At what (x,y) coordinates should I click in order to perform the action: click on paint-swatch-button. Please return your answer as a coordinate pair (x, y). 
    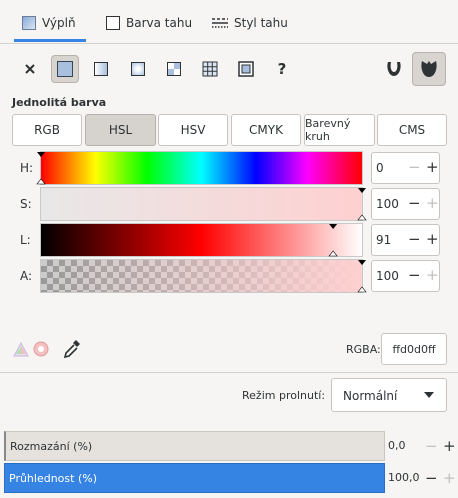
    Looking at the image, I should click on (246, 69).